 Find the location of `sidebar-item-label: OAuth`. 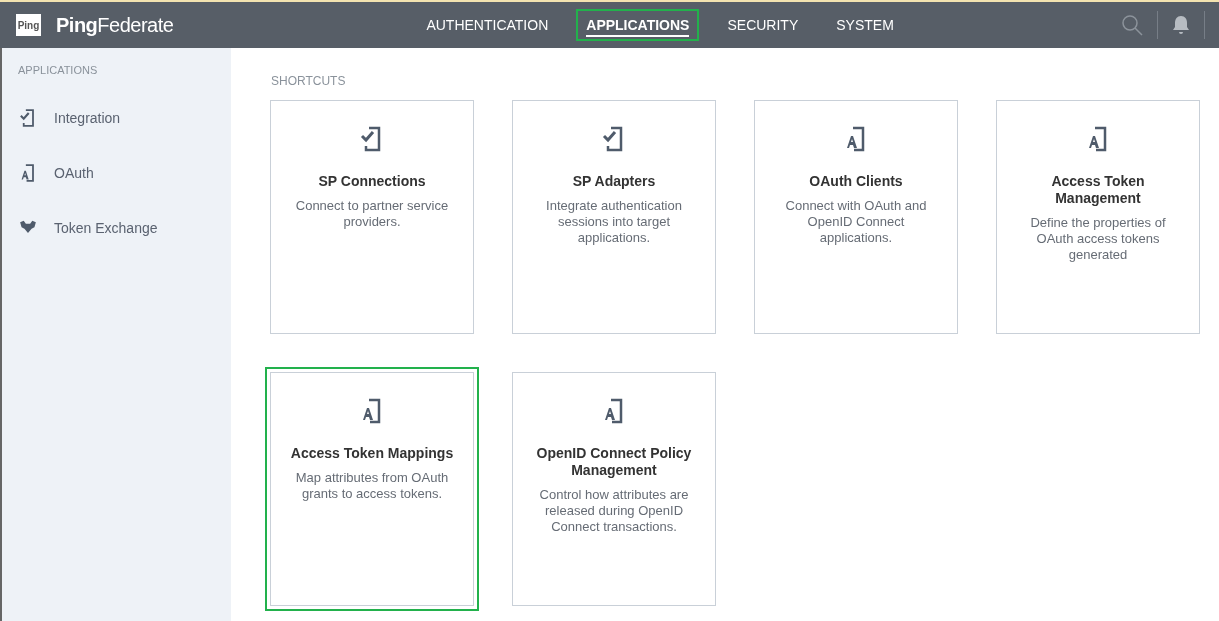

sidebar-item-label: OAuth is located at coordinates (74, 172).